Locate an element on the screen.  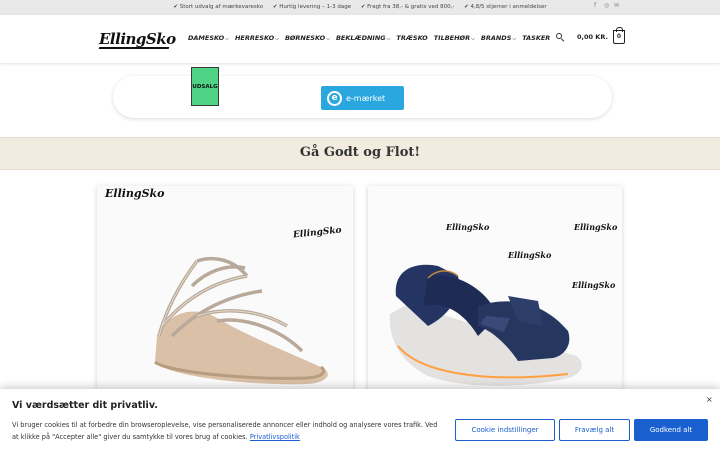
privacy-policy-link: Privatlivspolitik is located at coordinates (275, 437).